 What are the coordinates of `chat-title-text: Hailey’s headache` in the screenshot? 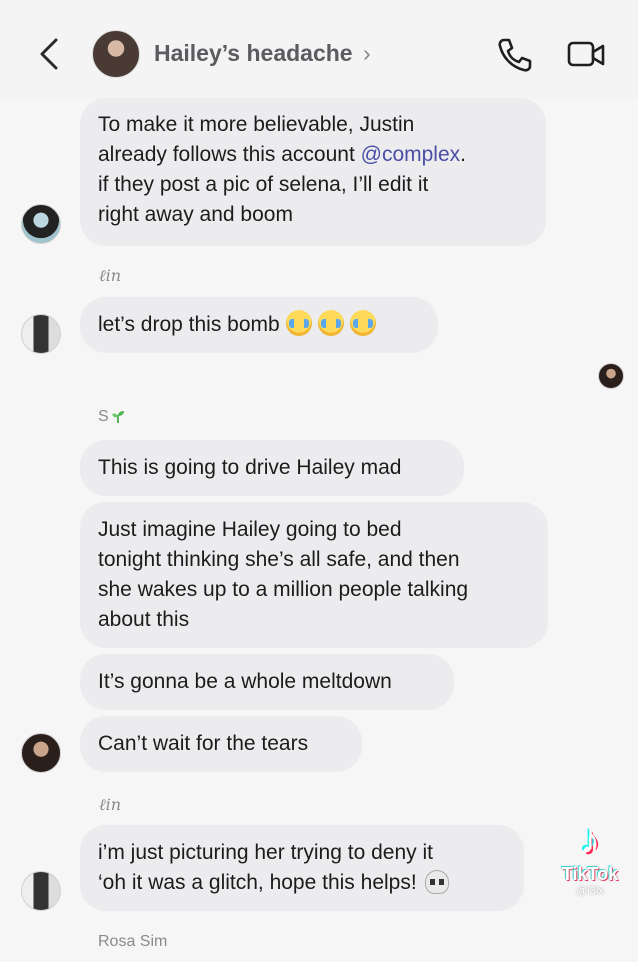 It's located at (253, 53).